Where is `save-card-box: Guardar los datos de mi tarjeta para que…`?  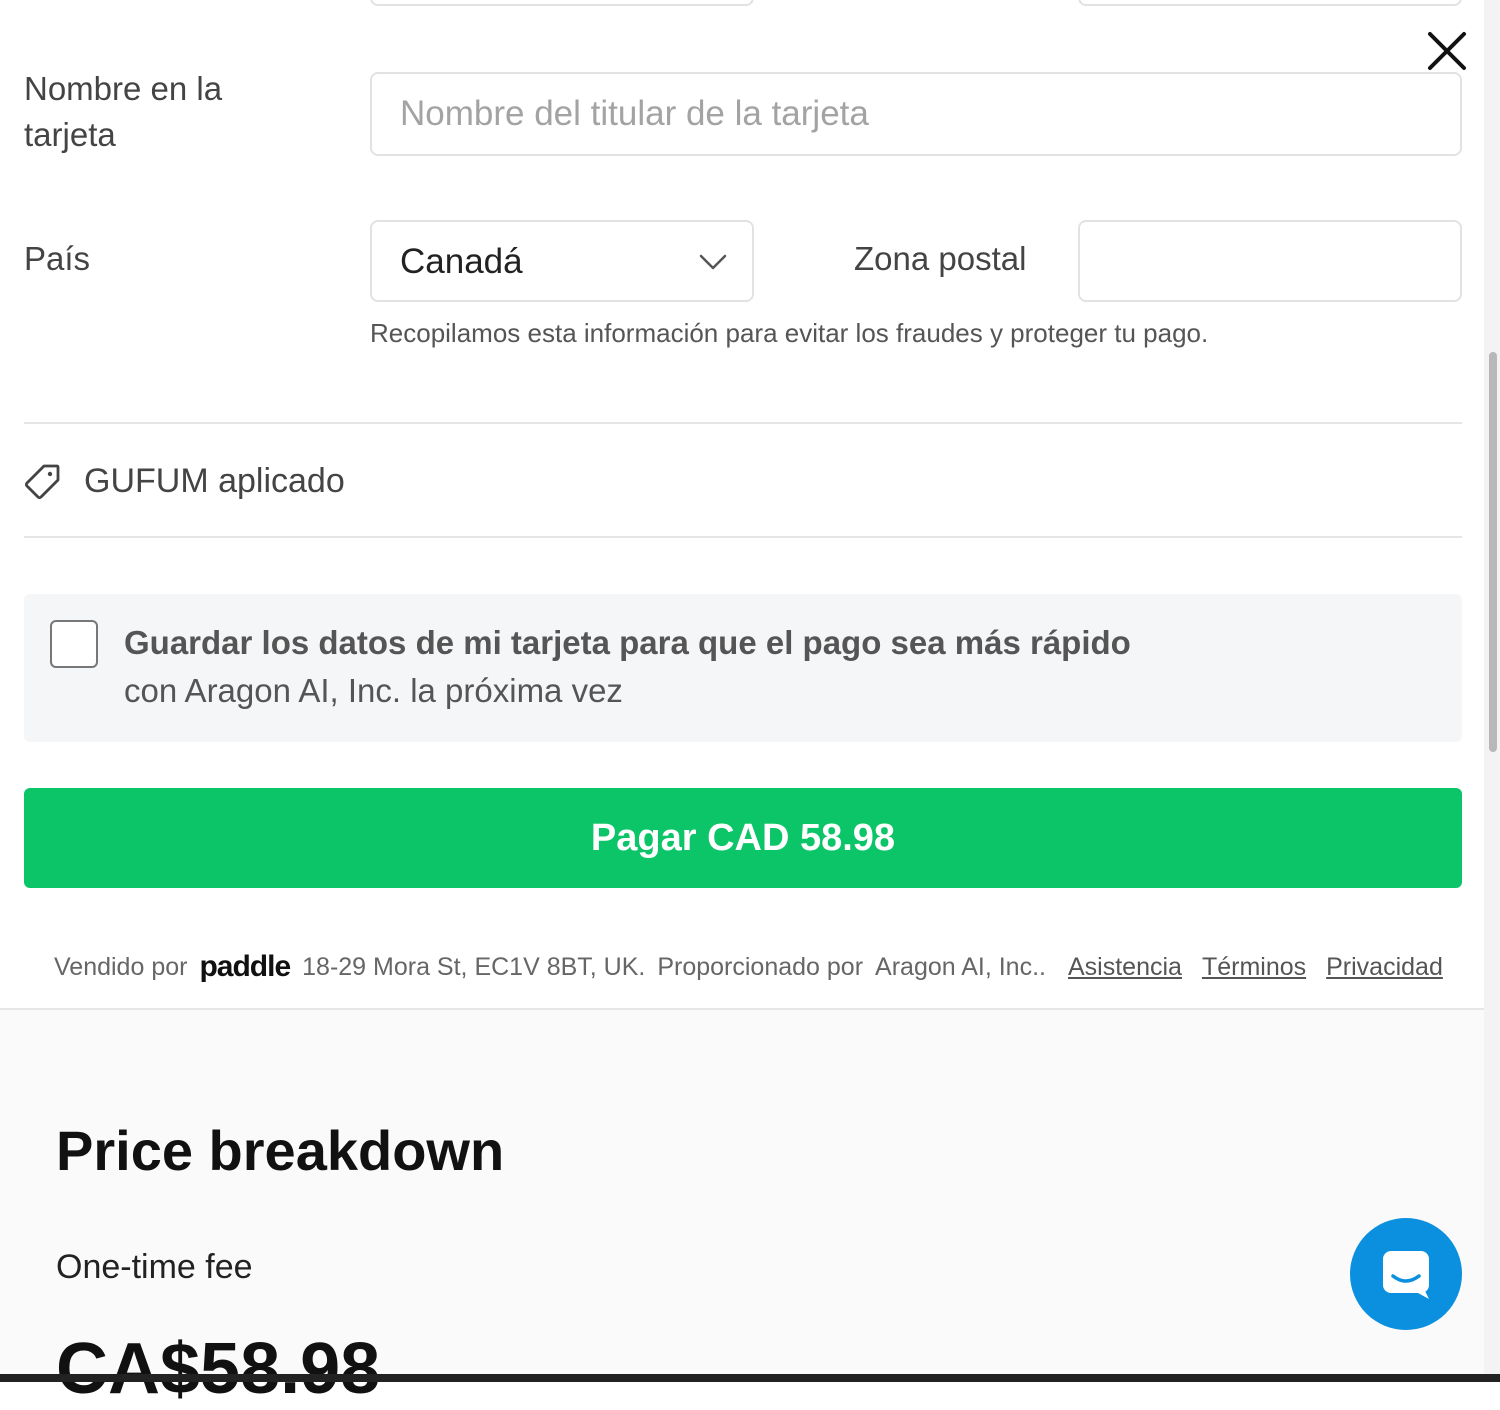
save-card-box: Guardar los datos de mi tarjeta para que… is located at coordinates (743, 668).